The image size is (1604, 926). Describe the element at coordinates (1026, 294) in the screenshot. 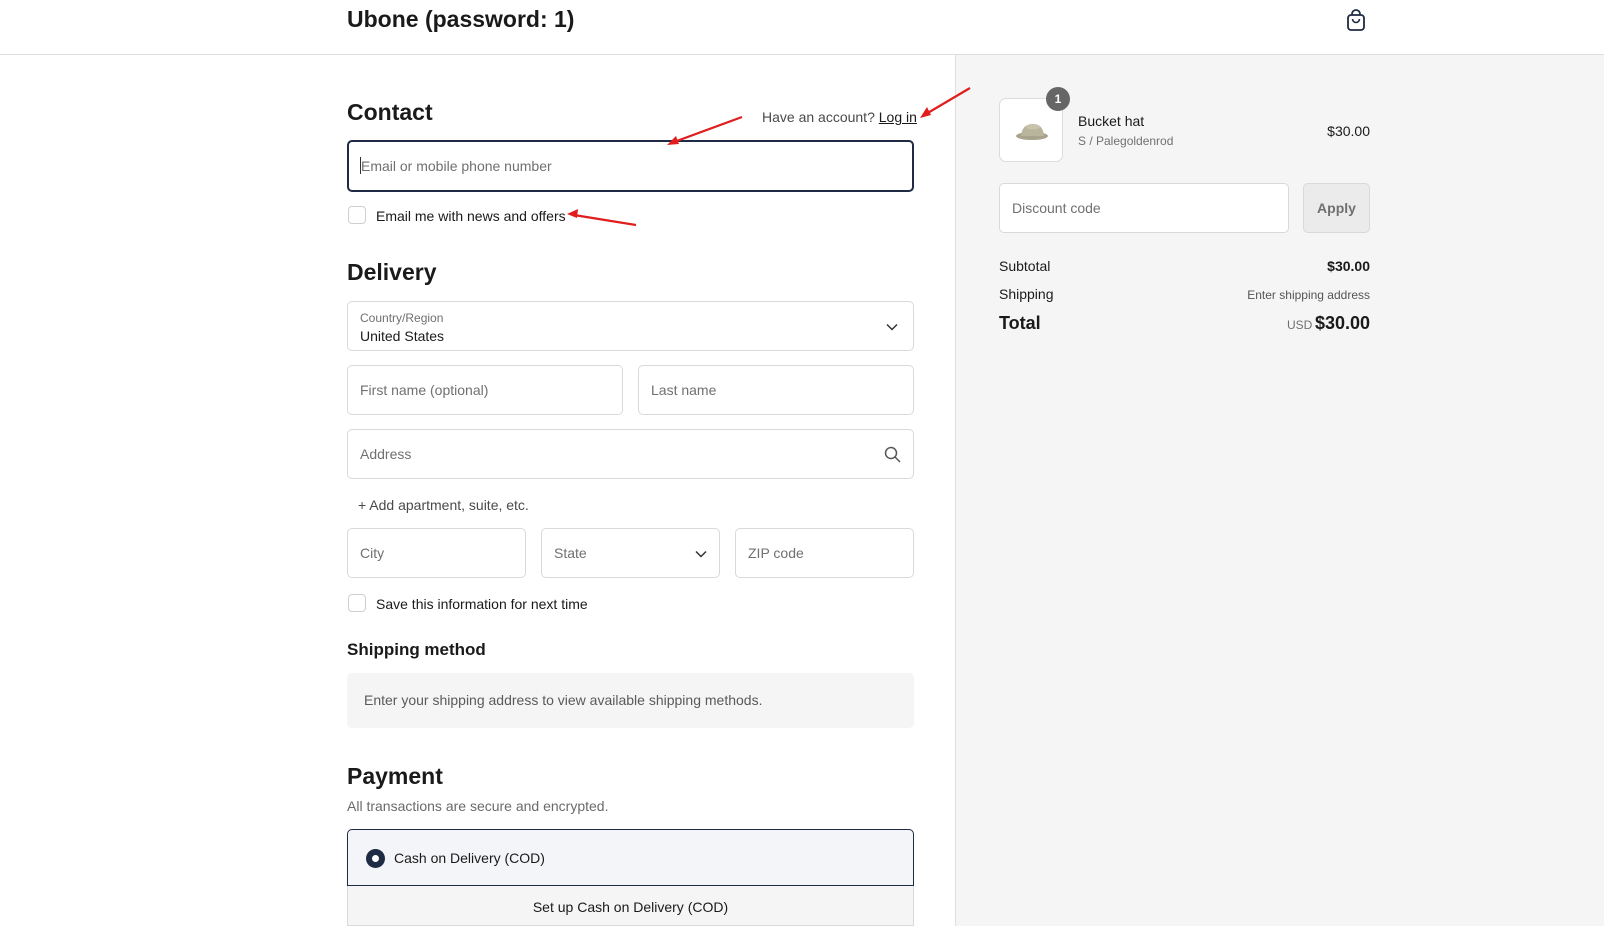

I see `shipping-label: Shipping` at that location.